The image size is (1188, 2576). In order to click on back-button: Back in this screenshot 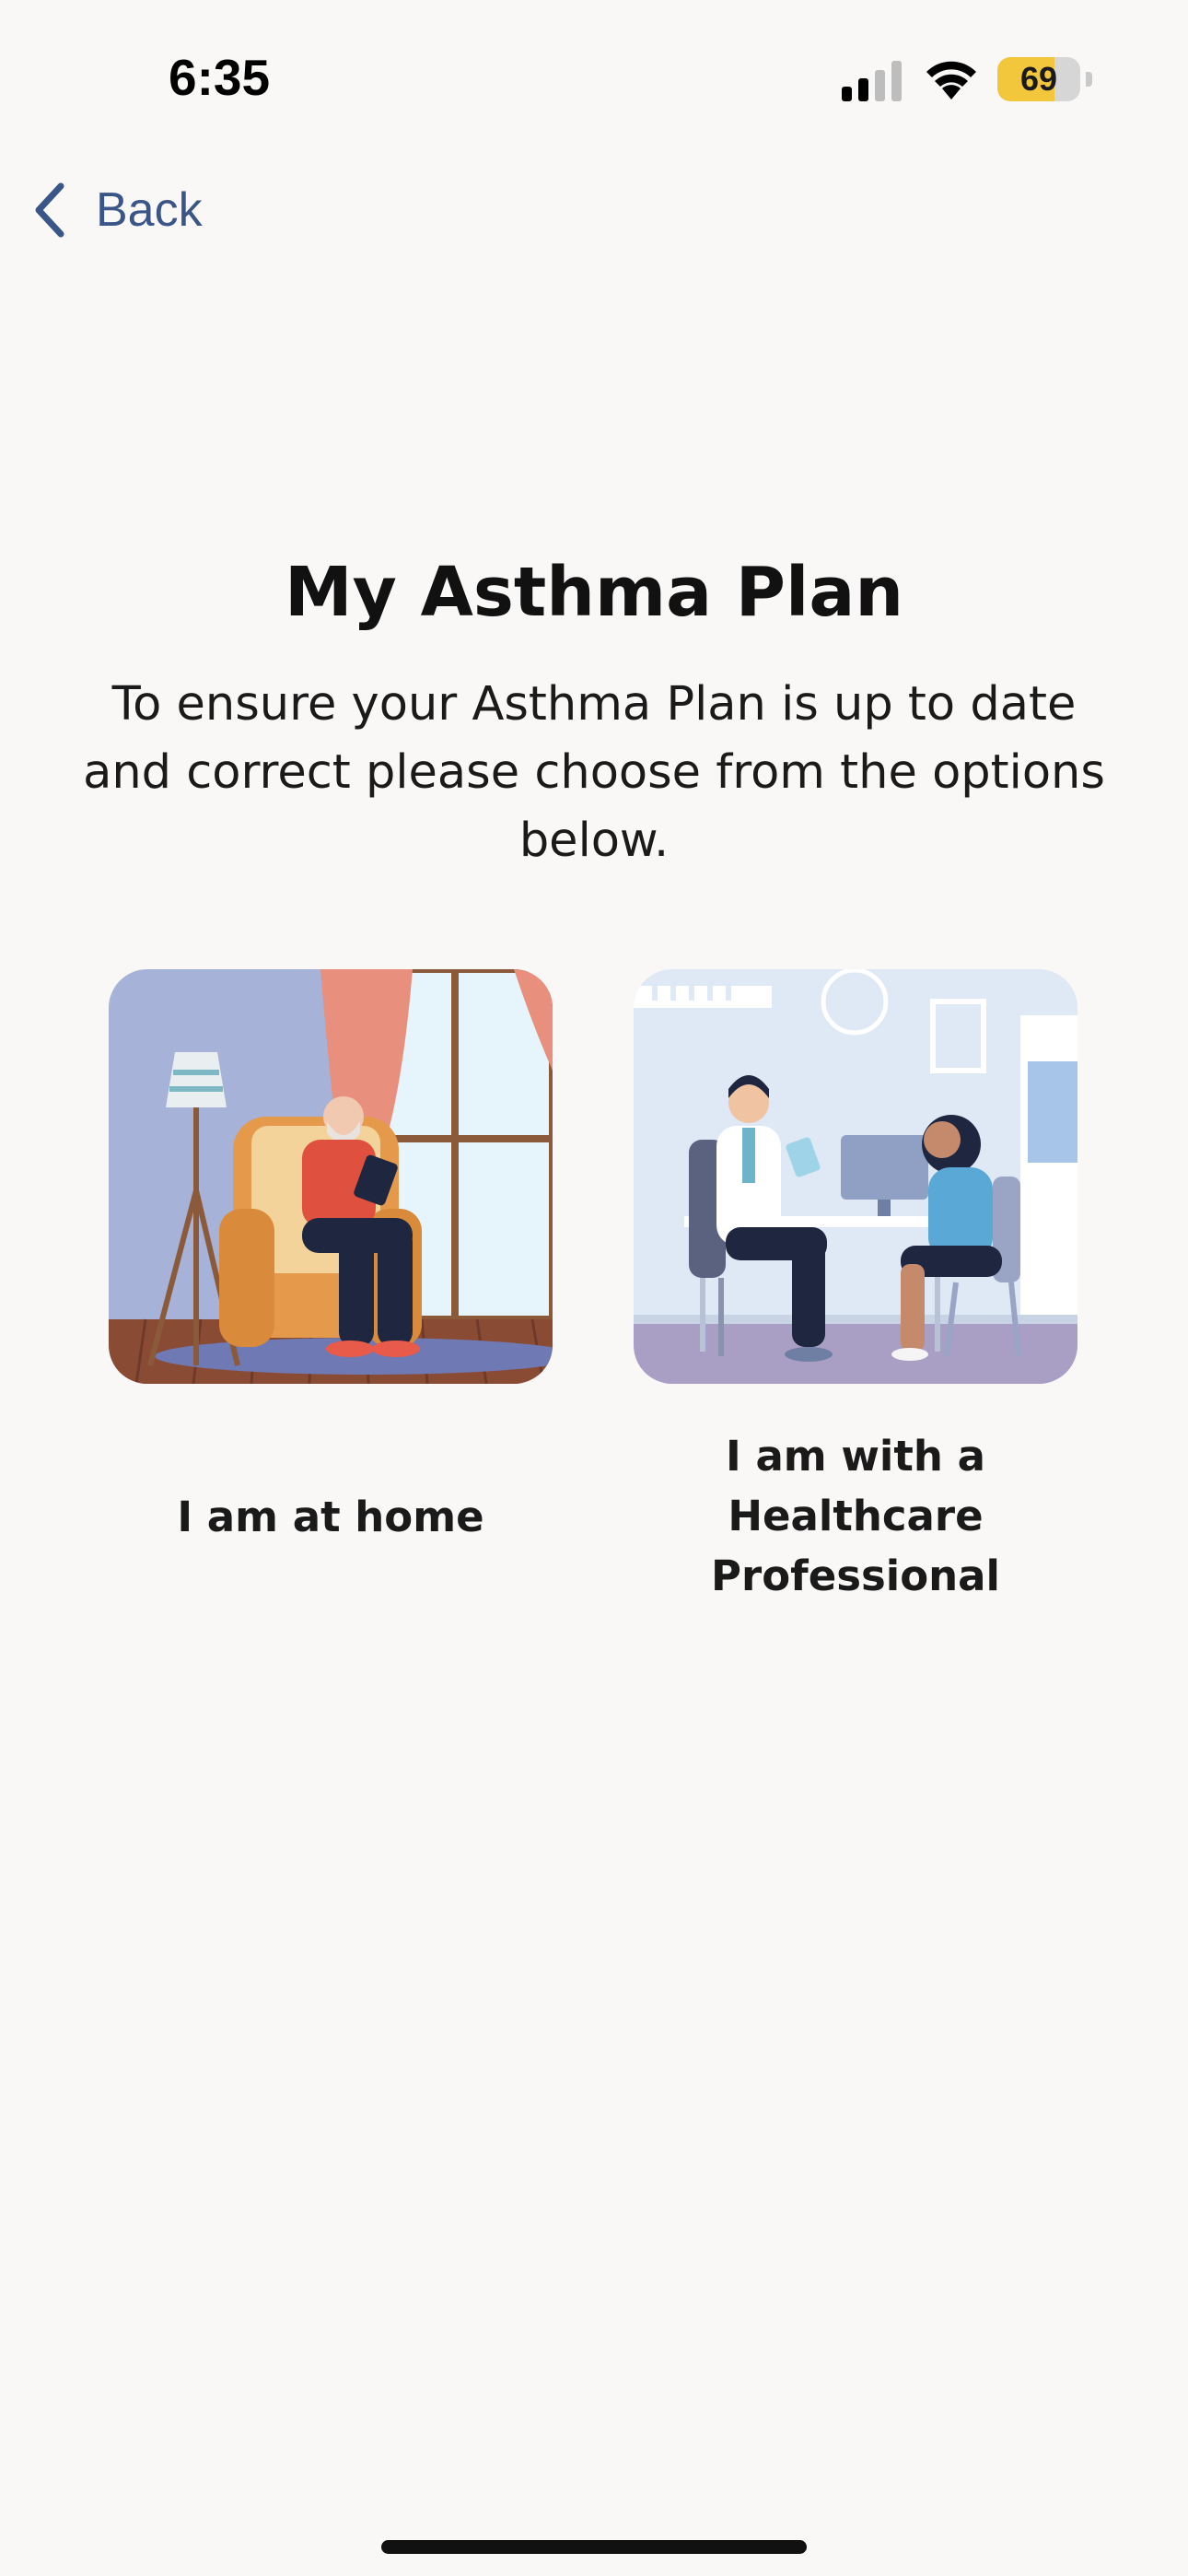, I will do `click(117, 210)`.